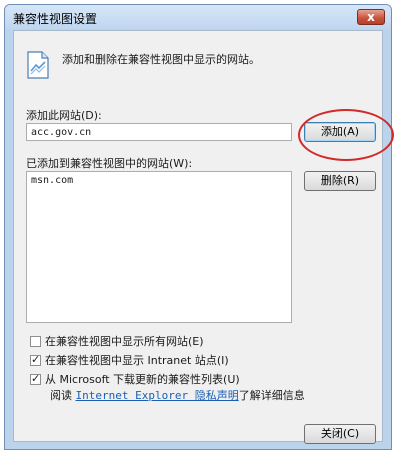 The width and height of the screenshot is (400, 457). What do you see at coordinates (142, 379) in the screenshot?
I see `option-label: 从 Microsoft 下载更新的兼容性列表(U)` at bounding box center [142, 379].